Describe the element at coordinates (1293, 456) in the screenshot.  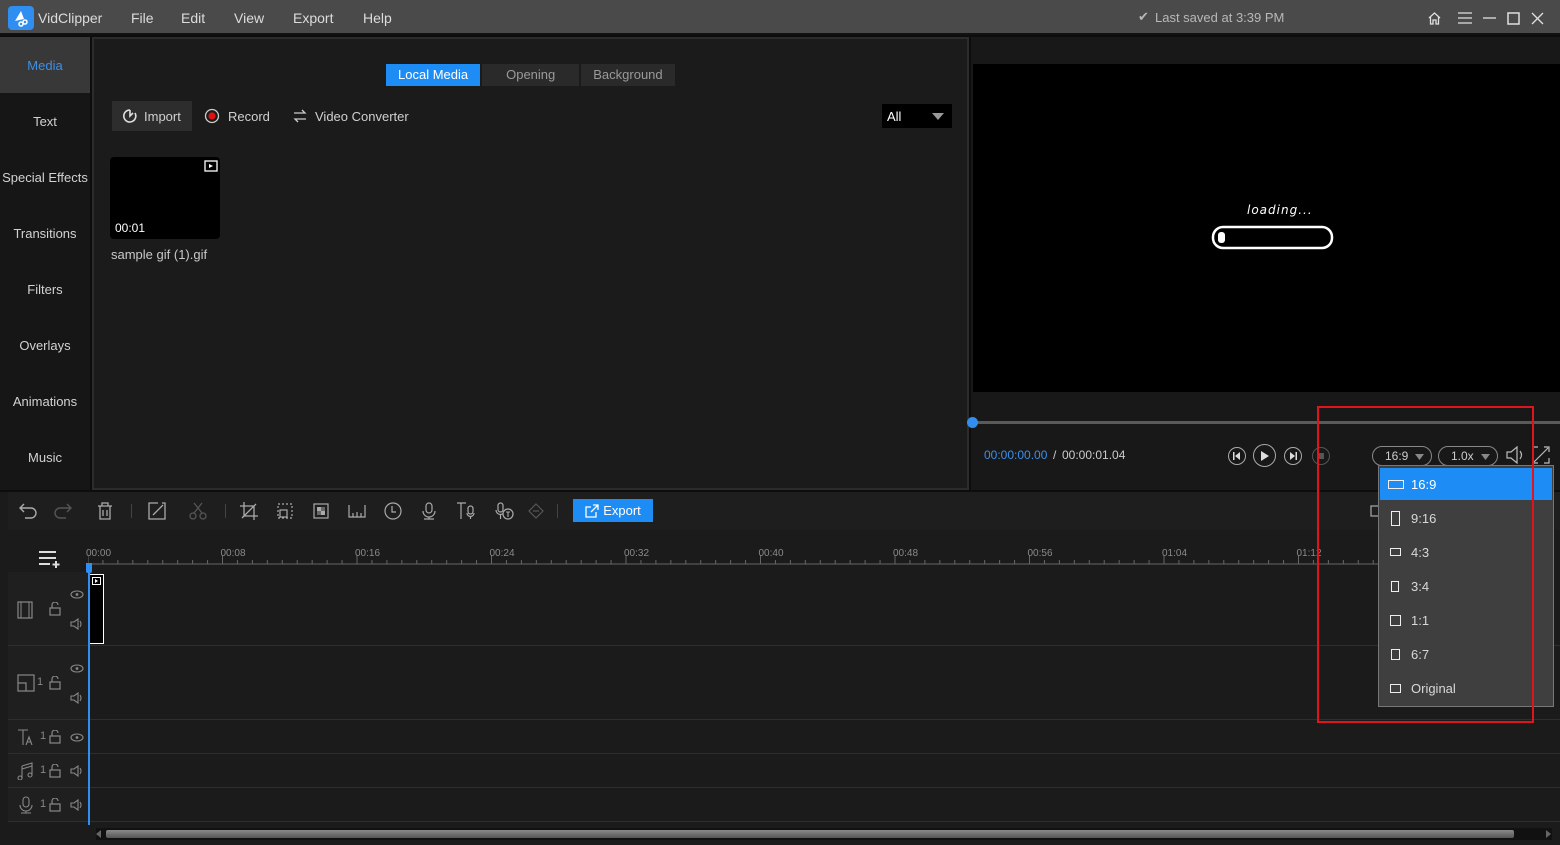
I see `next-frame-button` at that location.